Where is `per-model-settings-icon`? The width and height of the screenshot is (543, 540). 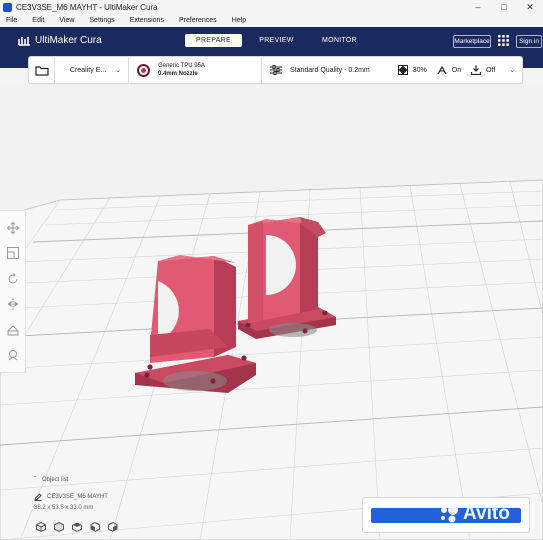 per-model-settings-icon is located at coordinates (12, 330).